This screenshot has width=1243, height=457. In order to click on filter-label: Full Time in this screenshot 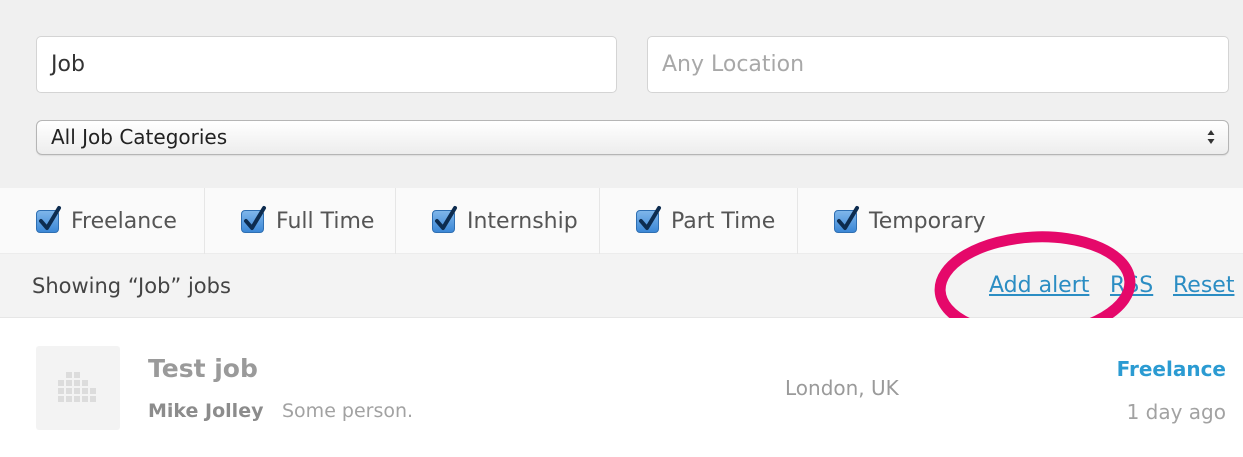, I will do `click(325, 221)`.